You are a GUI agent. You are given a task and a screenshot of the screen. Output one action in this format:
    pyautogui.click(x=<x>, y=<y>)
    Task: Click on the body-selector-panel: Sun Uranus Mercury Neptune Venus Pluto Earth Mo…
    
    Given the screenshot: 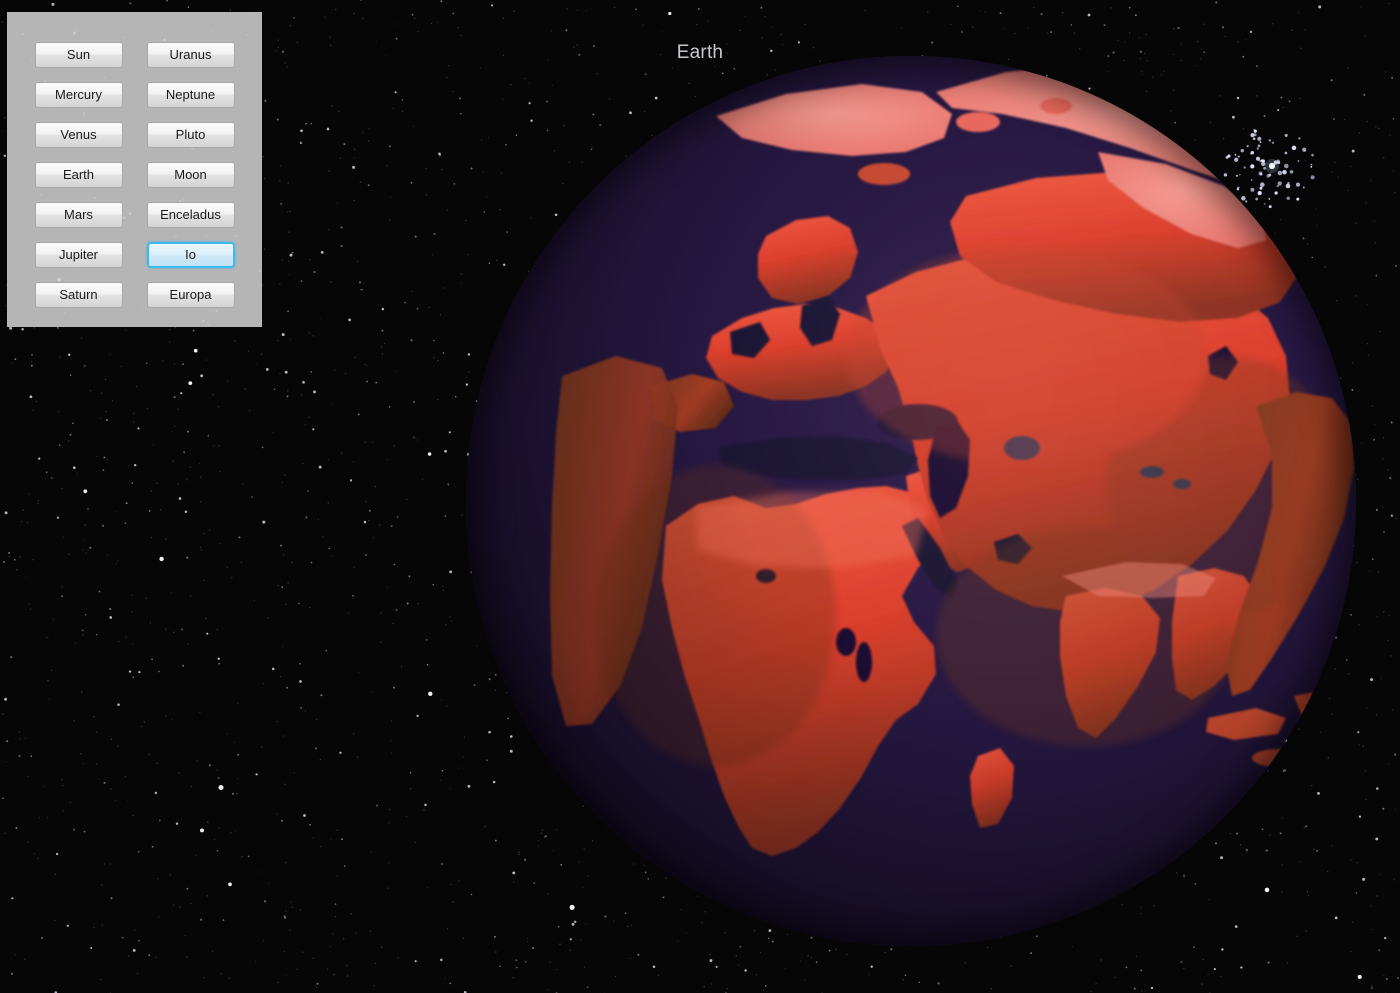 What is the action you would take?
    pyautogui.click(x=134, y=169)
    